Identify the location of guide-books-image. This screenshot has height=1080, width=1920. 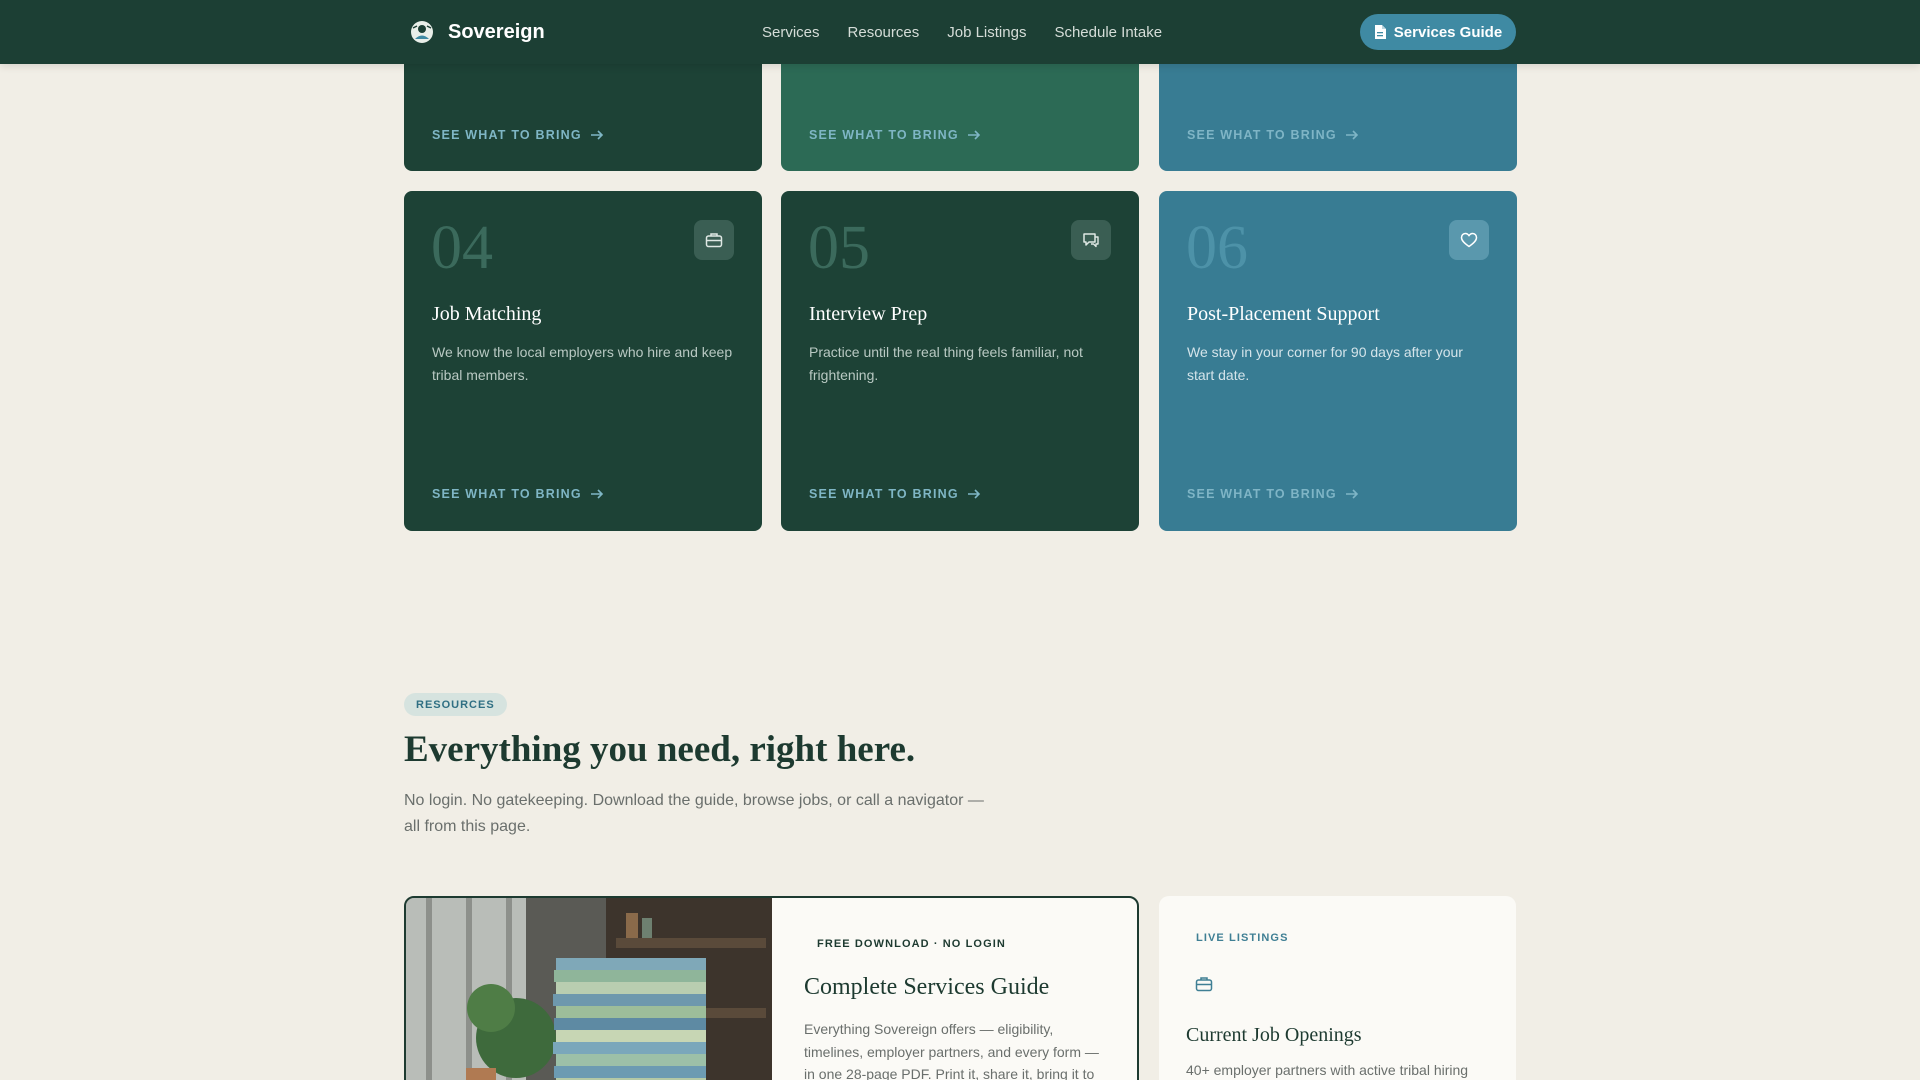
(589, 989).